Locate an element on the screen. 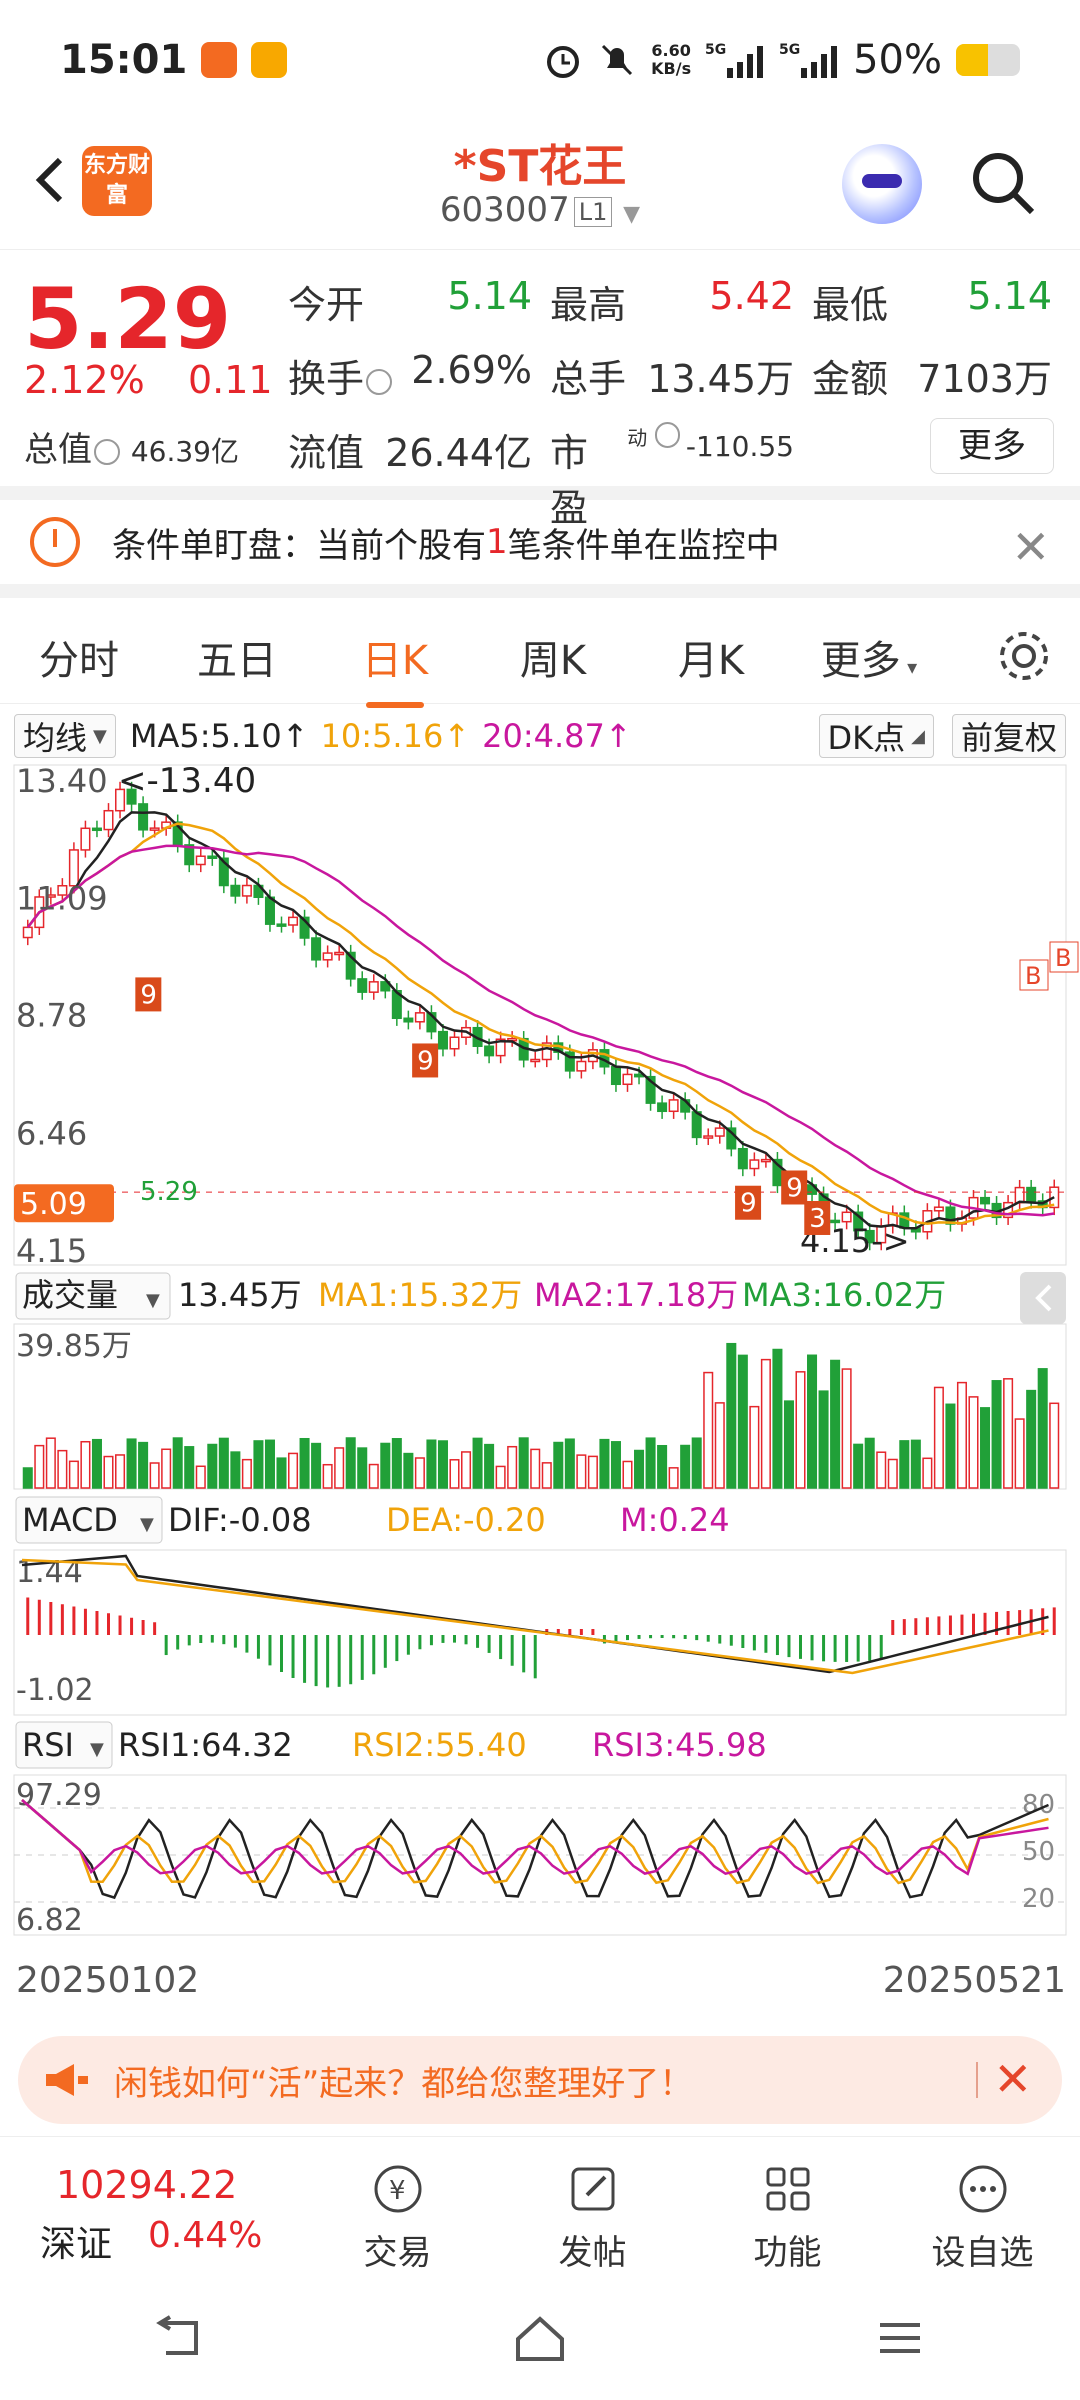 The image size is (1080, 2400). menu-icon is located at coordinates (900, 2338).